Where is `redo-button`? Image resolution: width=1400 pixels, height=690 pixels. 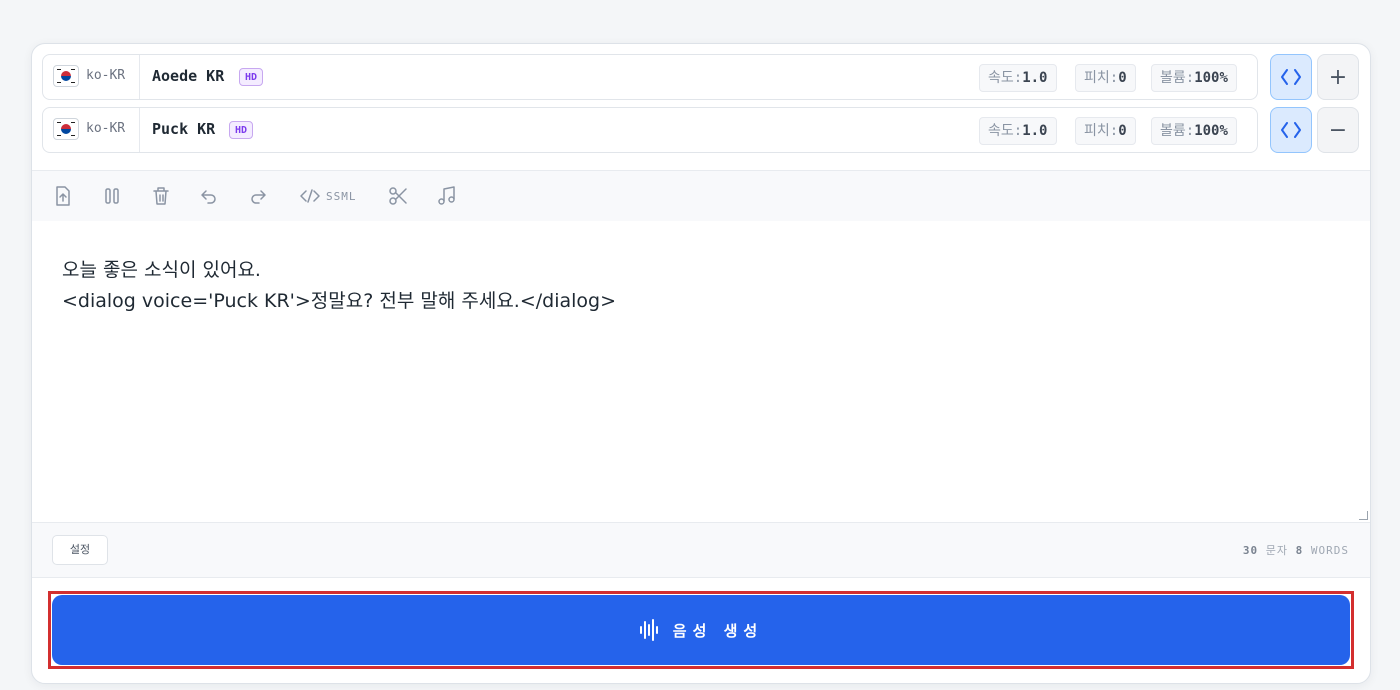
redo-button is located at coordinates (258, 196).